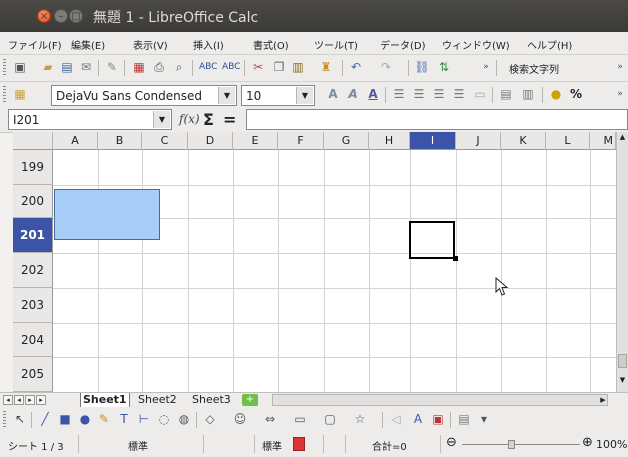 This screenshot has height=457, width=628. I want to click on new-document-icon: ▣, so click(20, 67).